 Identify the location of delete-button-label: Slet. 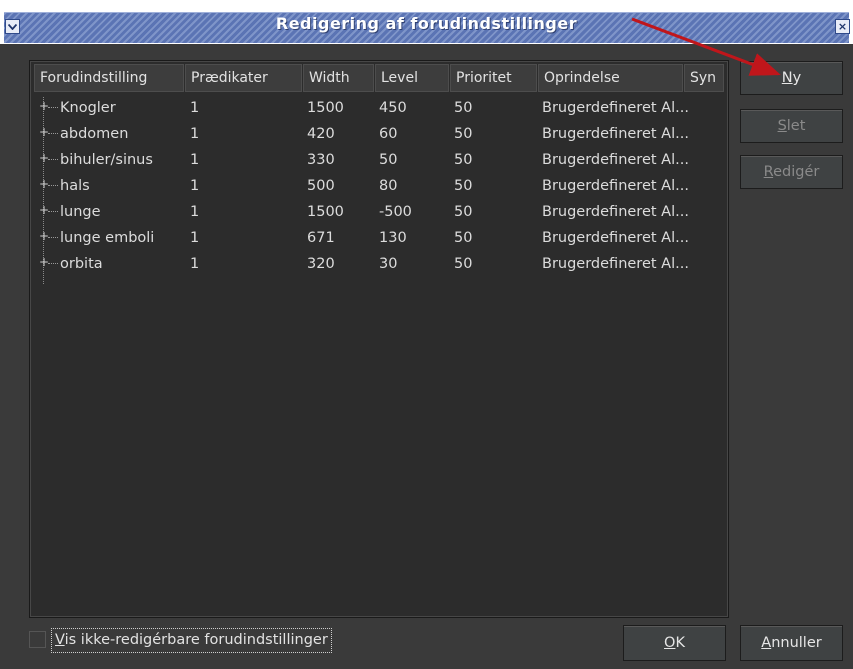
(791, 126).